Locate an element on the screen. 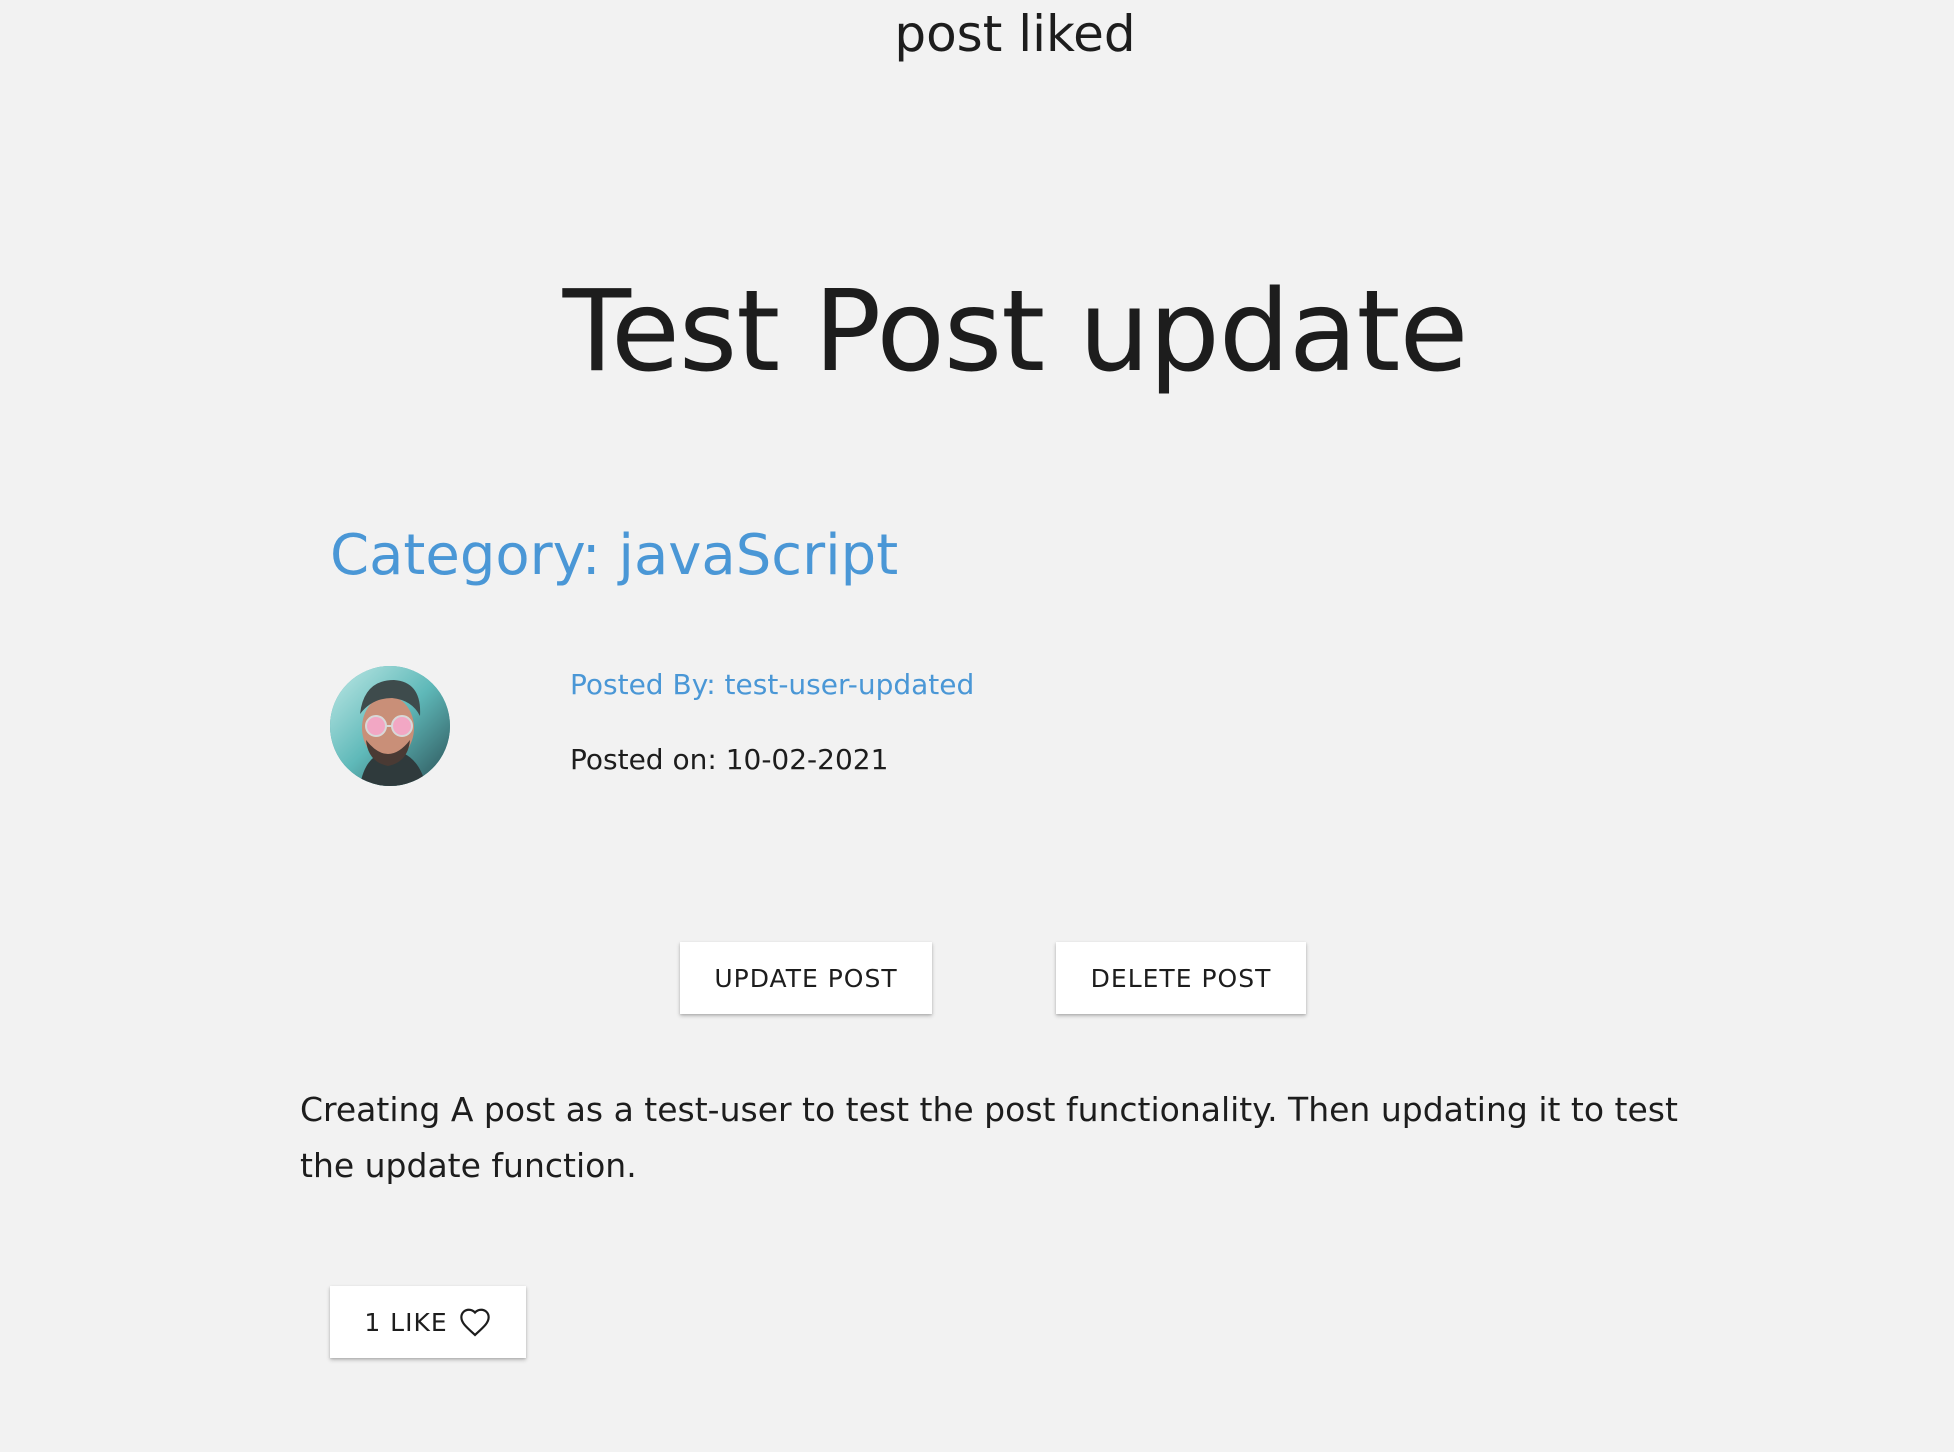 Image resolution: width=1954 pixels, height=1452 pixels. author-avatar-image is located at coordinates (390, 726).